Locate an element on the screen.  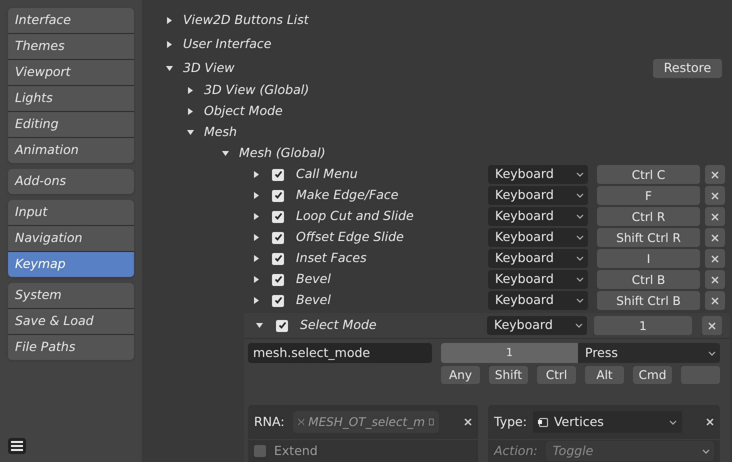
rna-field: MESH_OT_select_m is located at coordinates (365, 422).